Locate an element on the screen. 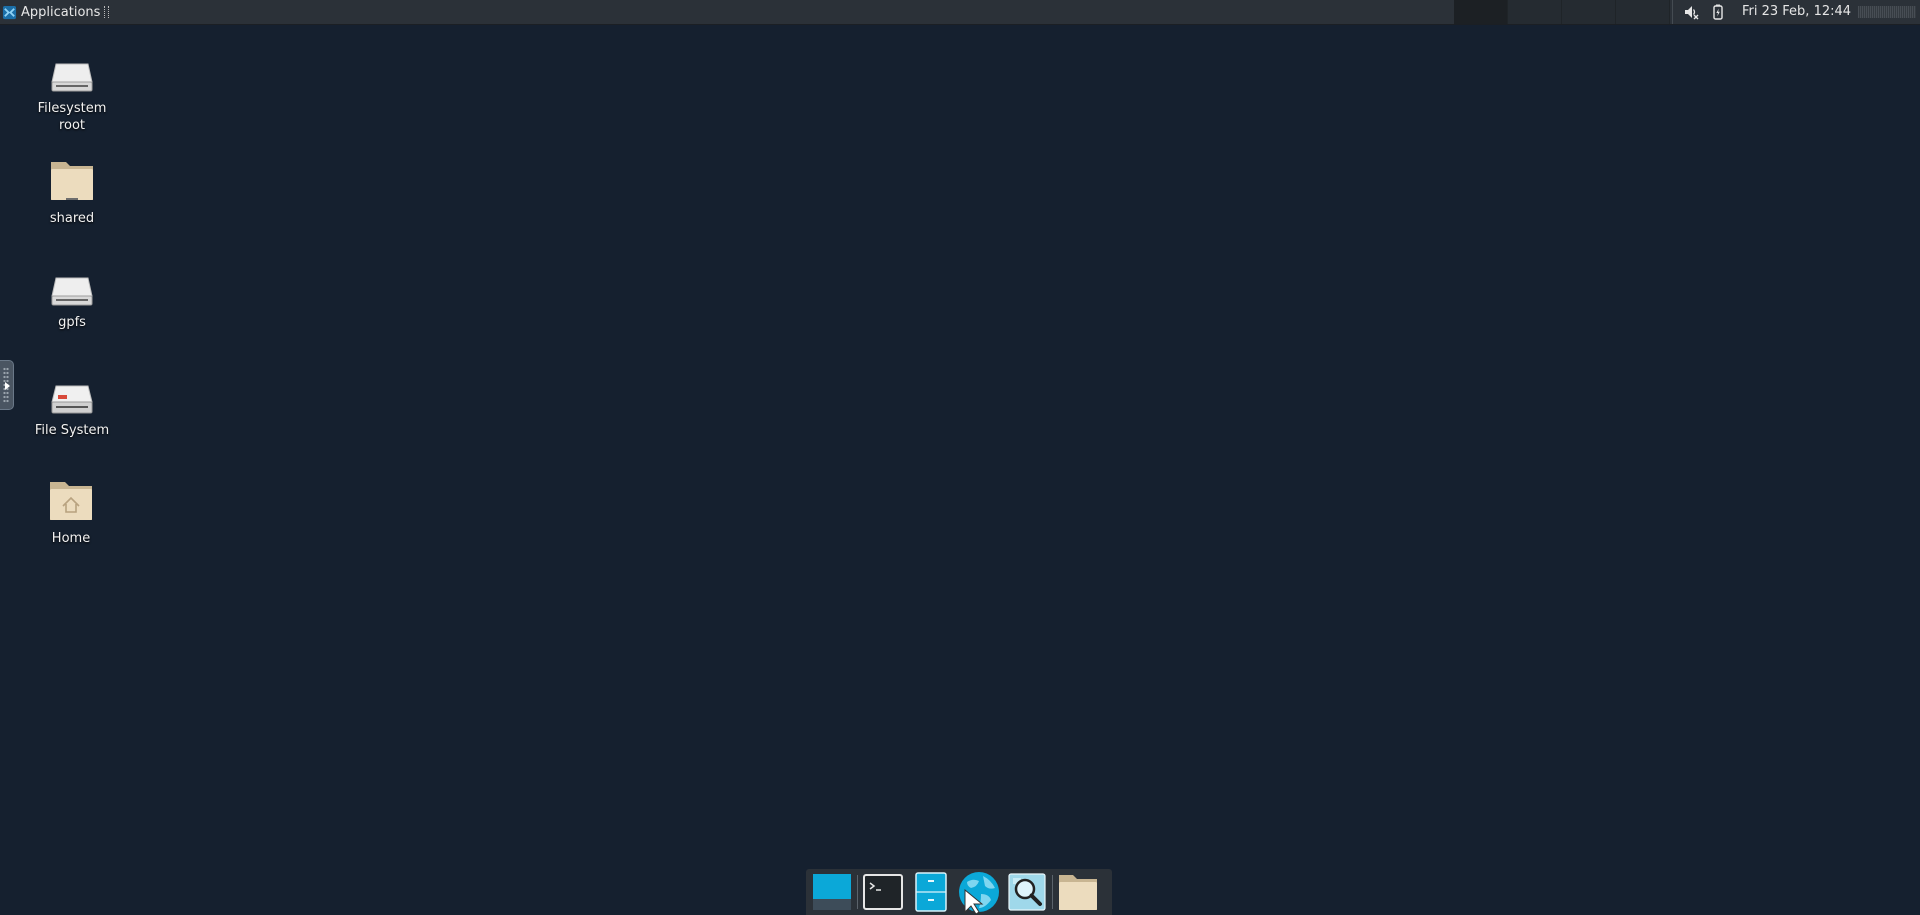 Image resolution: width=1920 pixels, height=915 pixels. clock: Fri 23 Feb, 12:44 is located at coordinates (1796, 12).